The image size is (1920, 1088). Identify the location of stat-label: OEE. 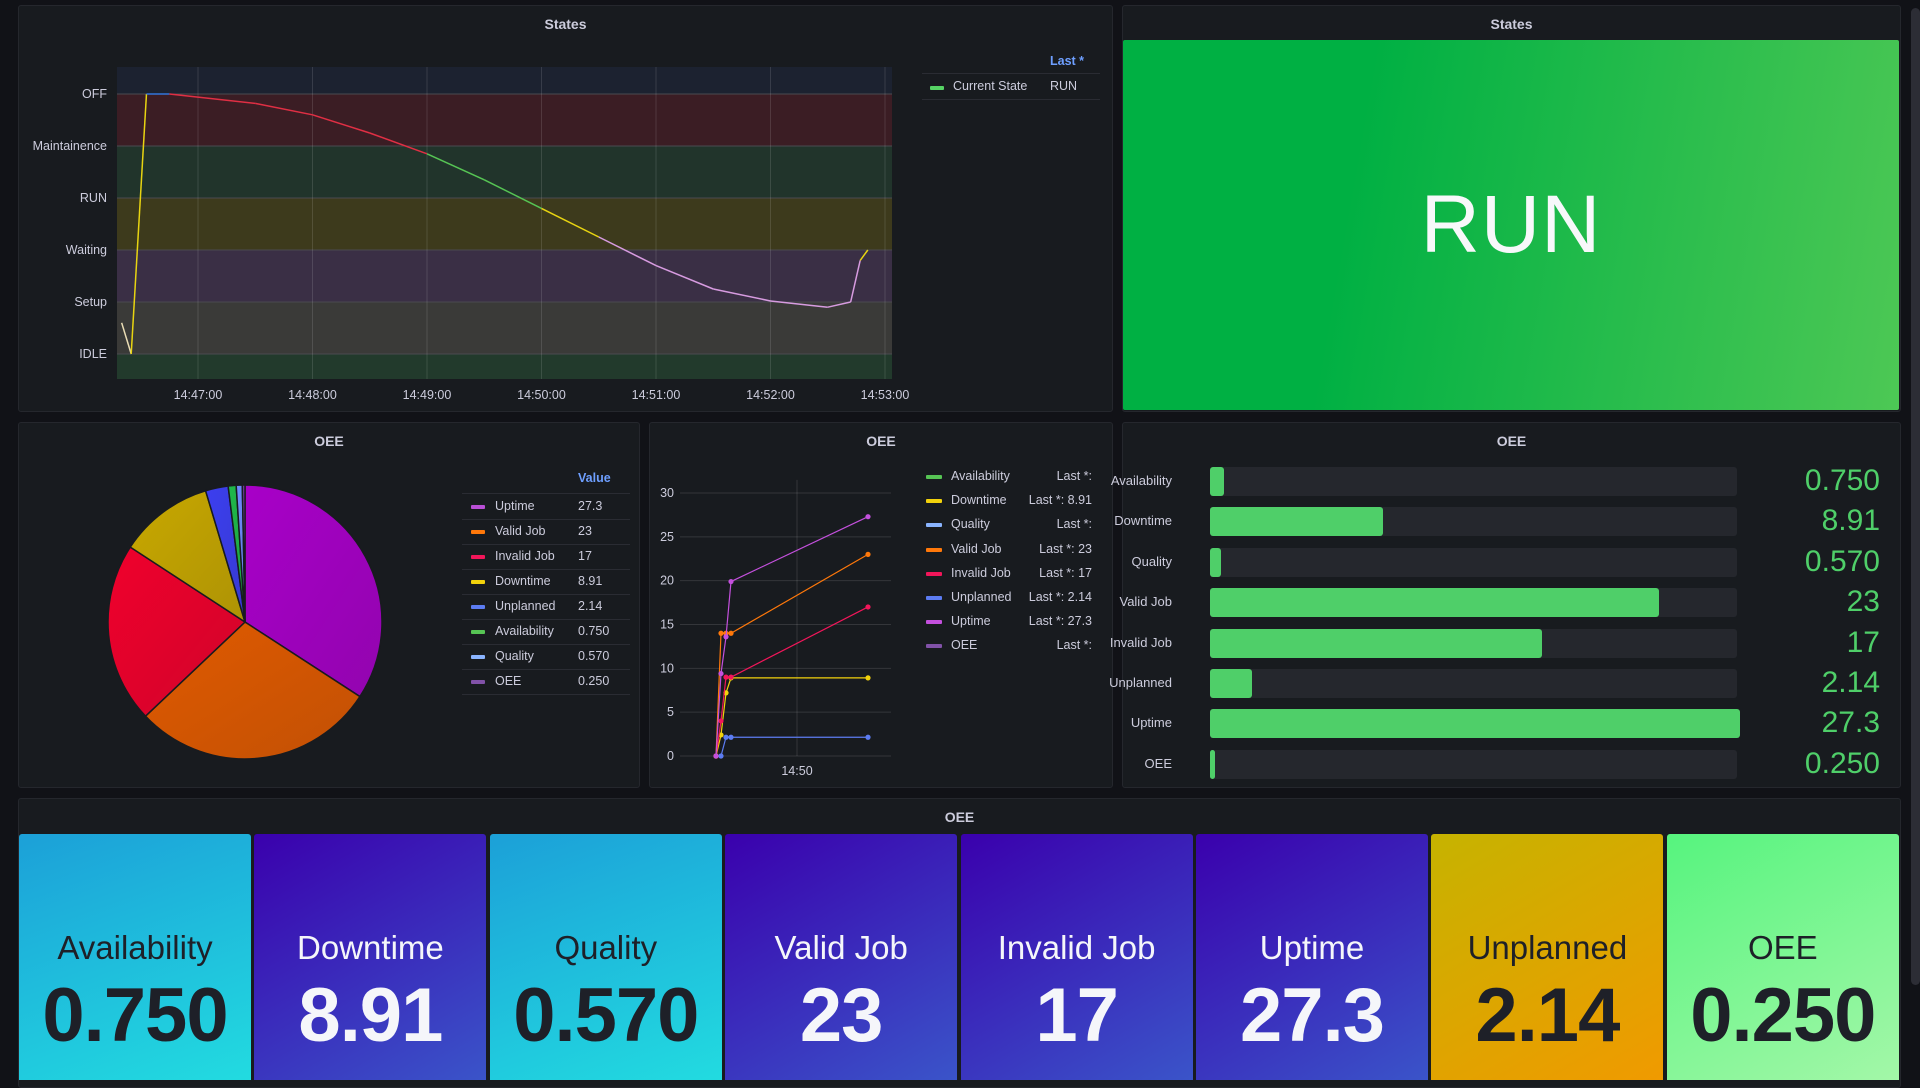
(1782, 947).